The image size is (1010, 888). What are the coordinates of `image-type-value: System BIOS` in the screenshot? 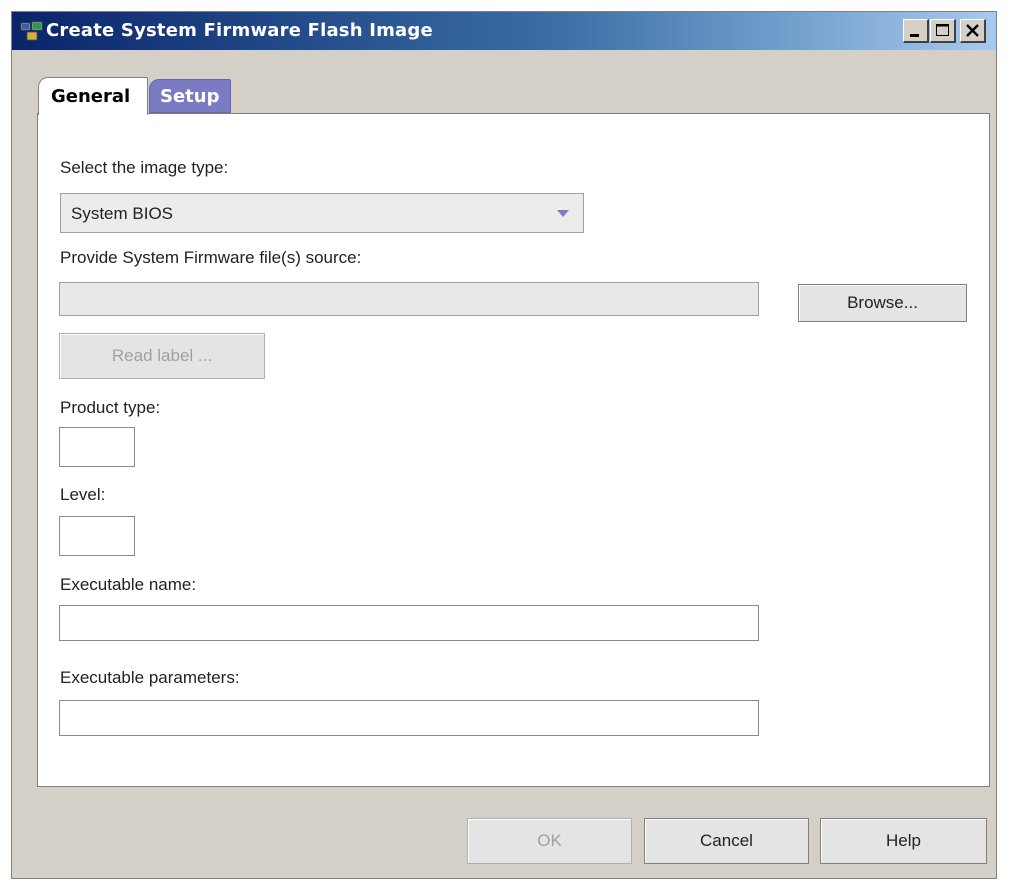 It's located at (122, 213).